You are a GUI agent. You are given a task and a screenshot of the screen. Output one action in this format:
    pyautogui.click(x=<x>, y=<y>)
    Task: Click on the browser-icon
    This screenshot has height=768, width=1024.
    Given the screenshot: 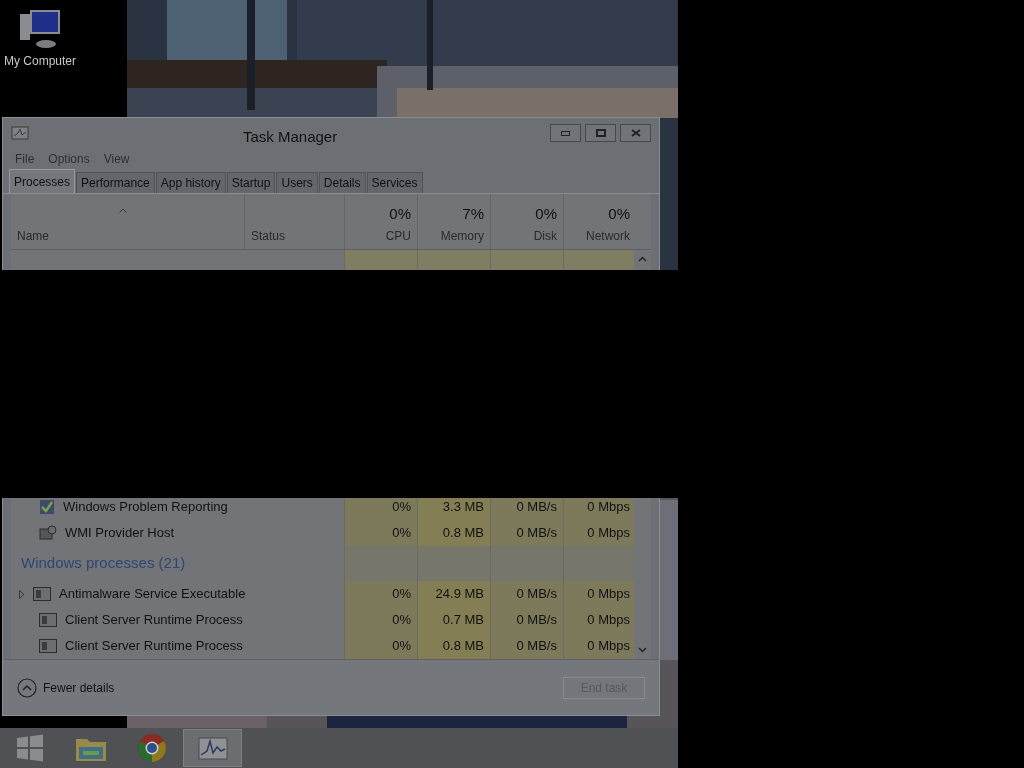 What is the action you would take?
    pyautogui.click(x=151, y=748)
    